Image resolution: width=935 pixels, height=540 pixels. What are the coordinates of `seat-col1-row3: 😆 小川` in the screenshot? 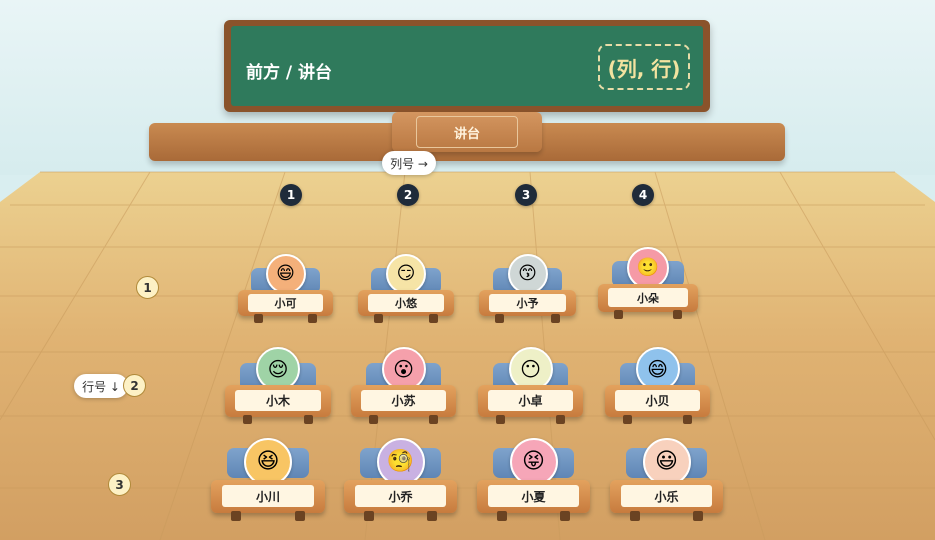 It's located at (268, 480).